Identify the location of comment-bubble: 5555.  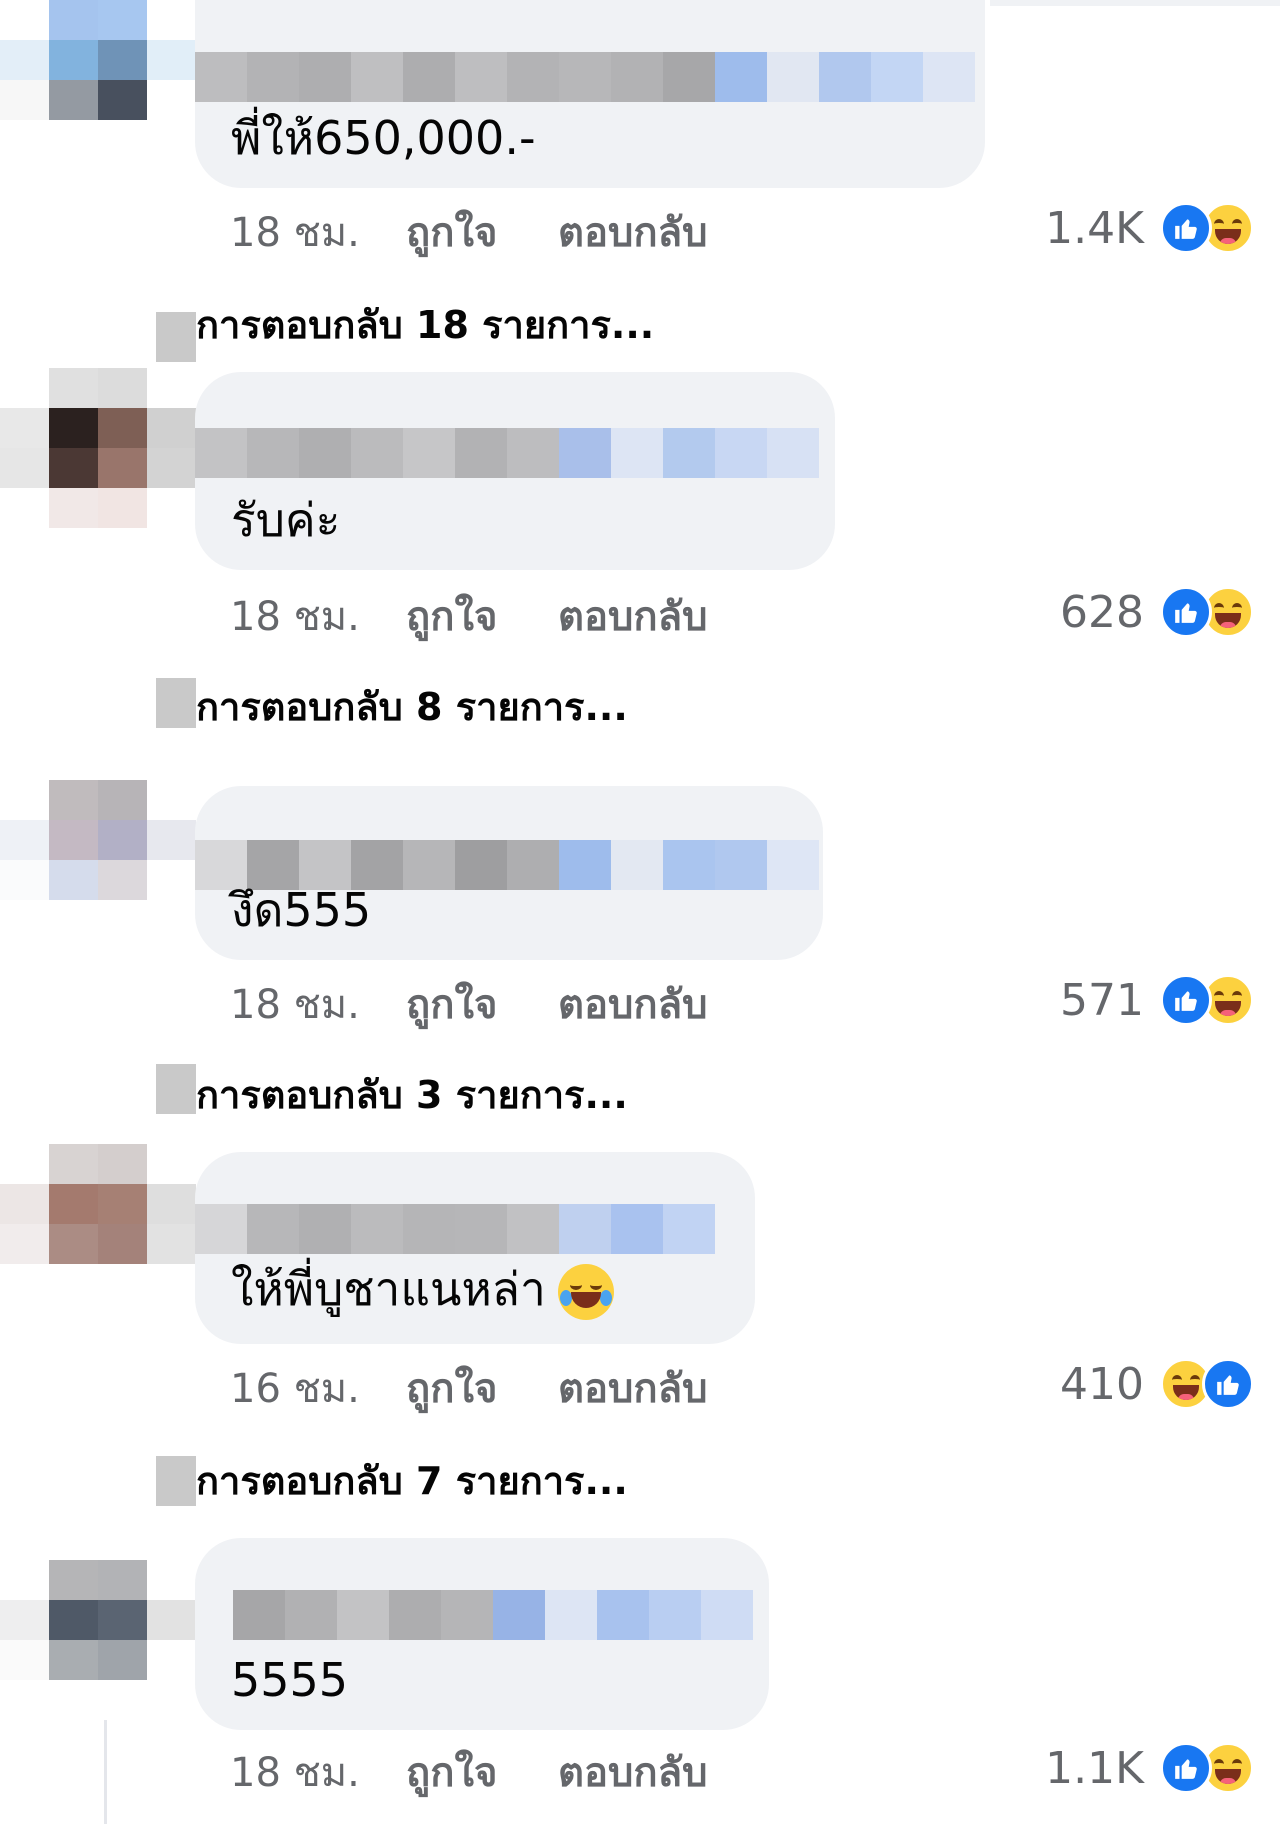
(482, 1634).